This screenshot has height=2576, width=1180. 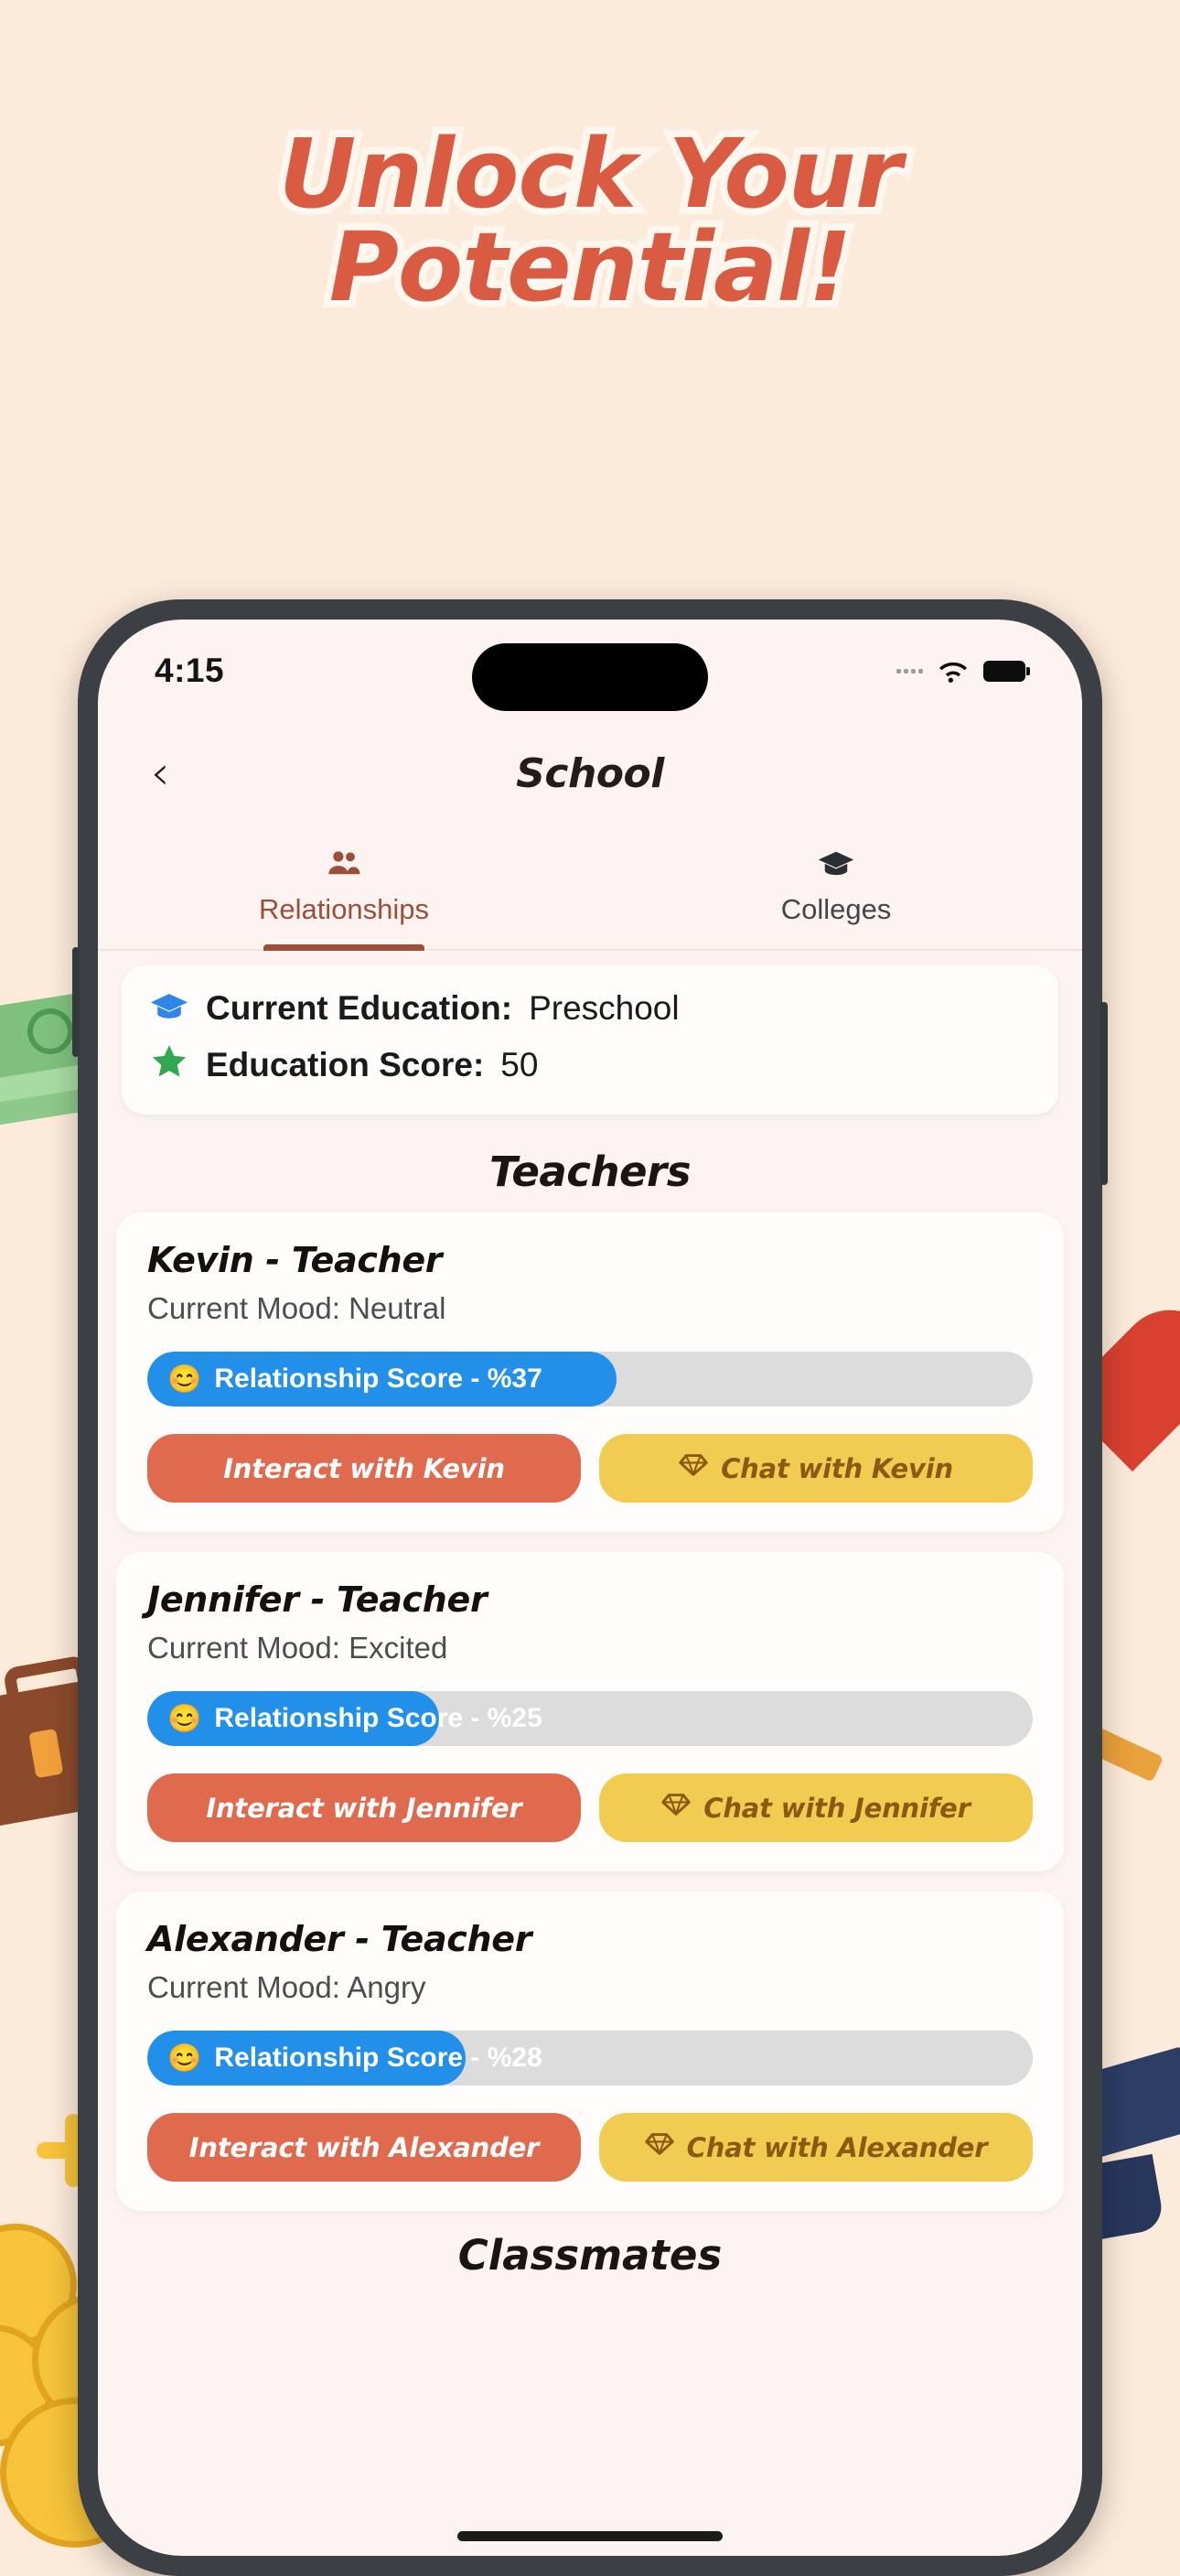 I want to click on wifi-icon, so click(x=953, y=673).